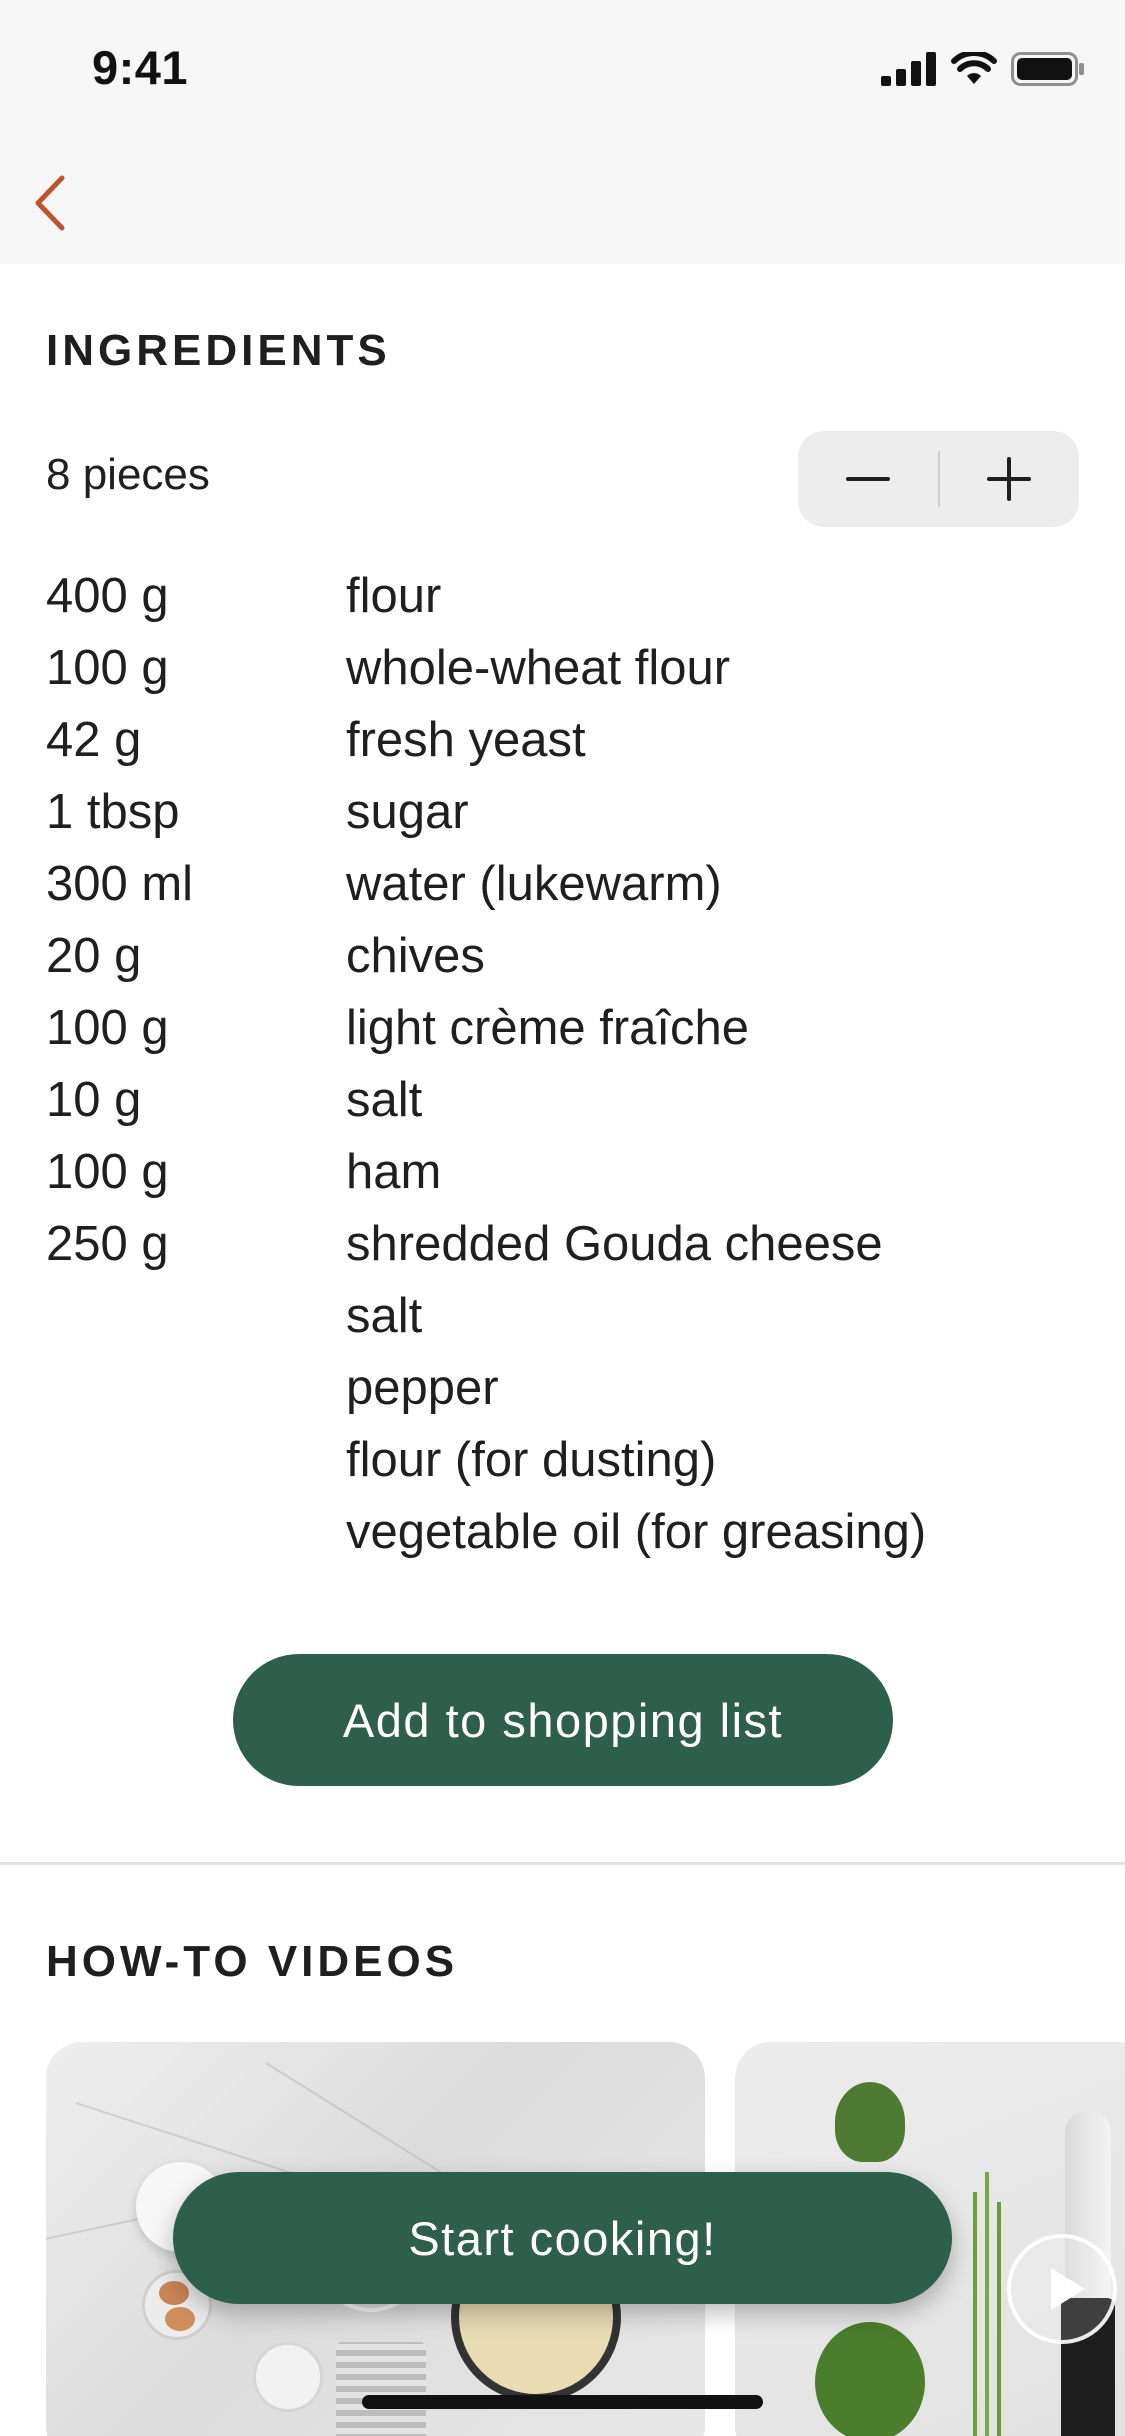  Describe the element at coordinates (381, 2389) in the screenshot. I see `towel-image` at that location.